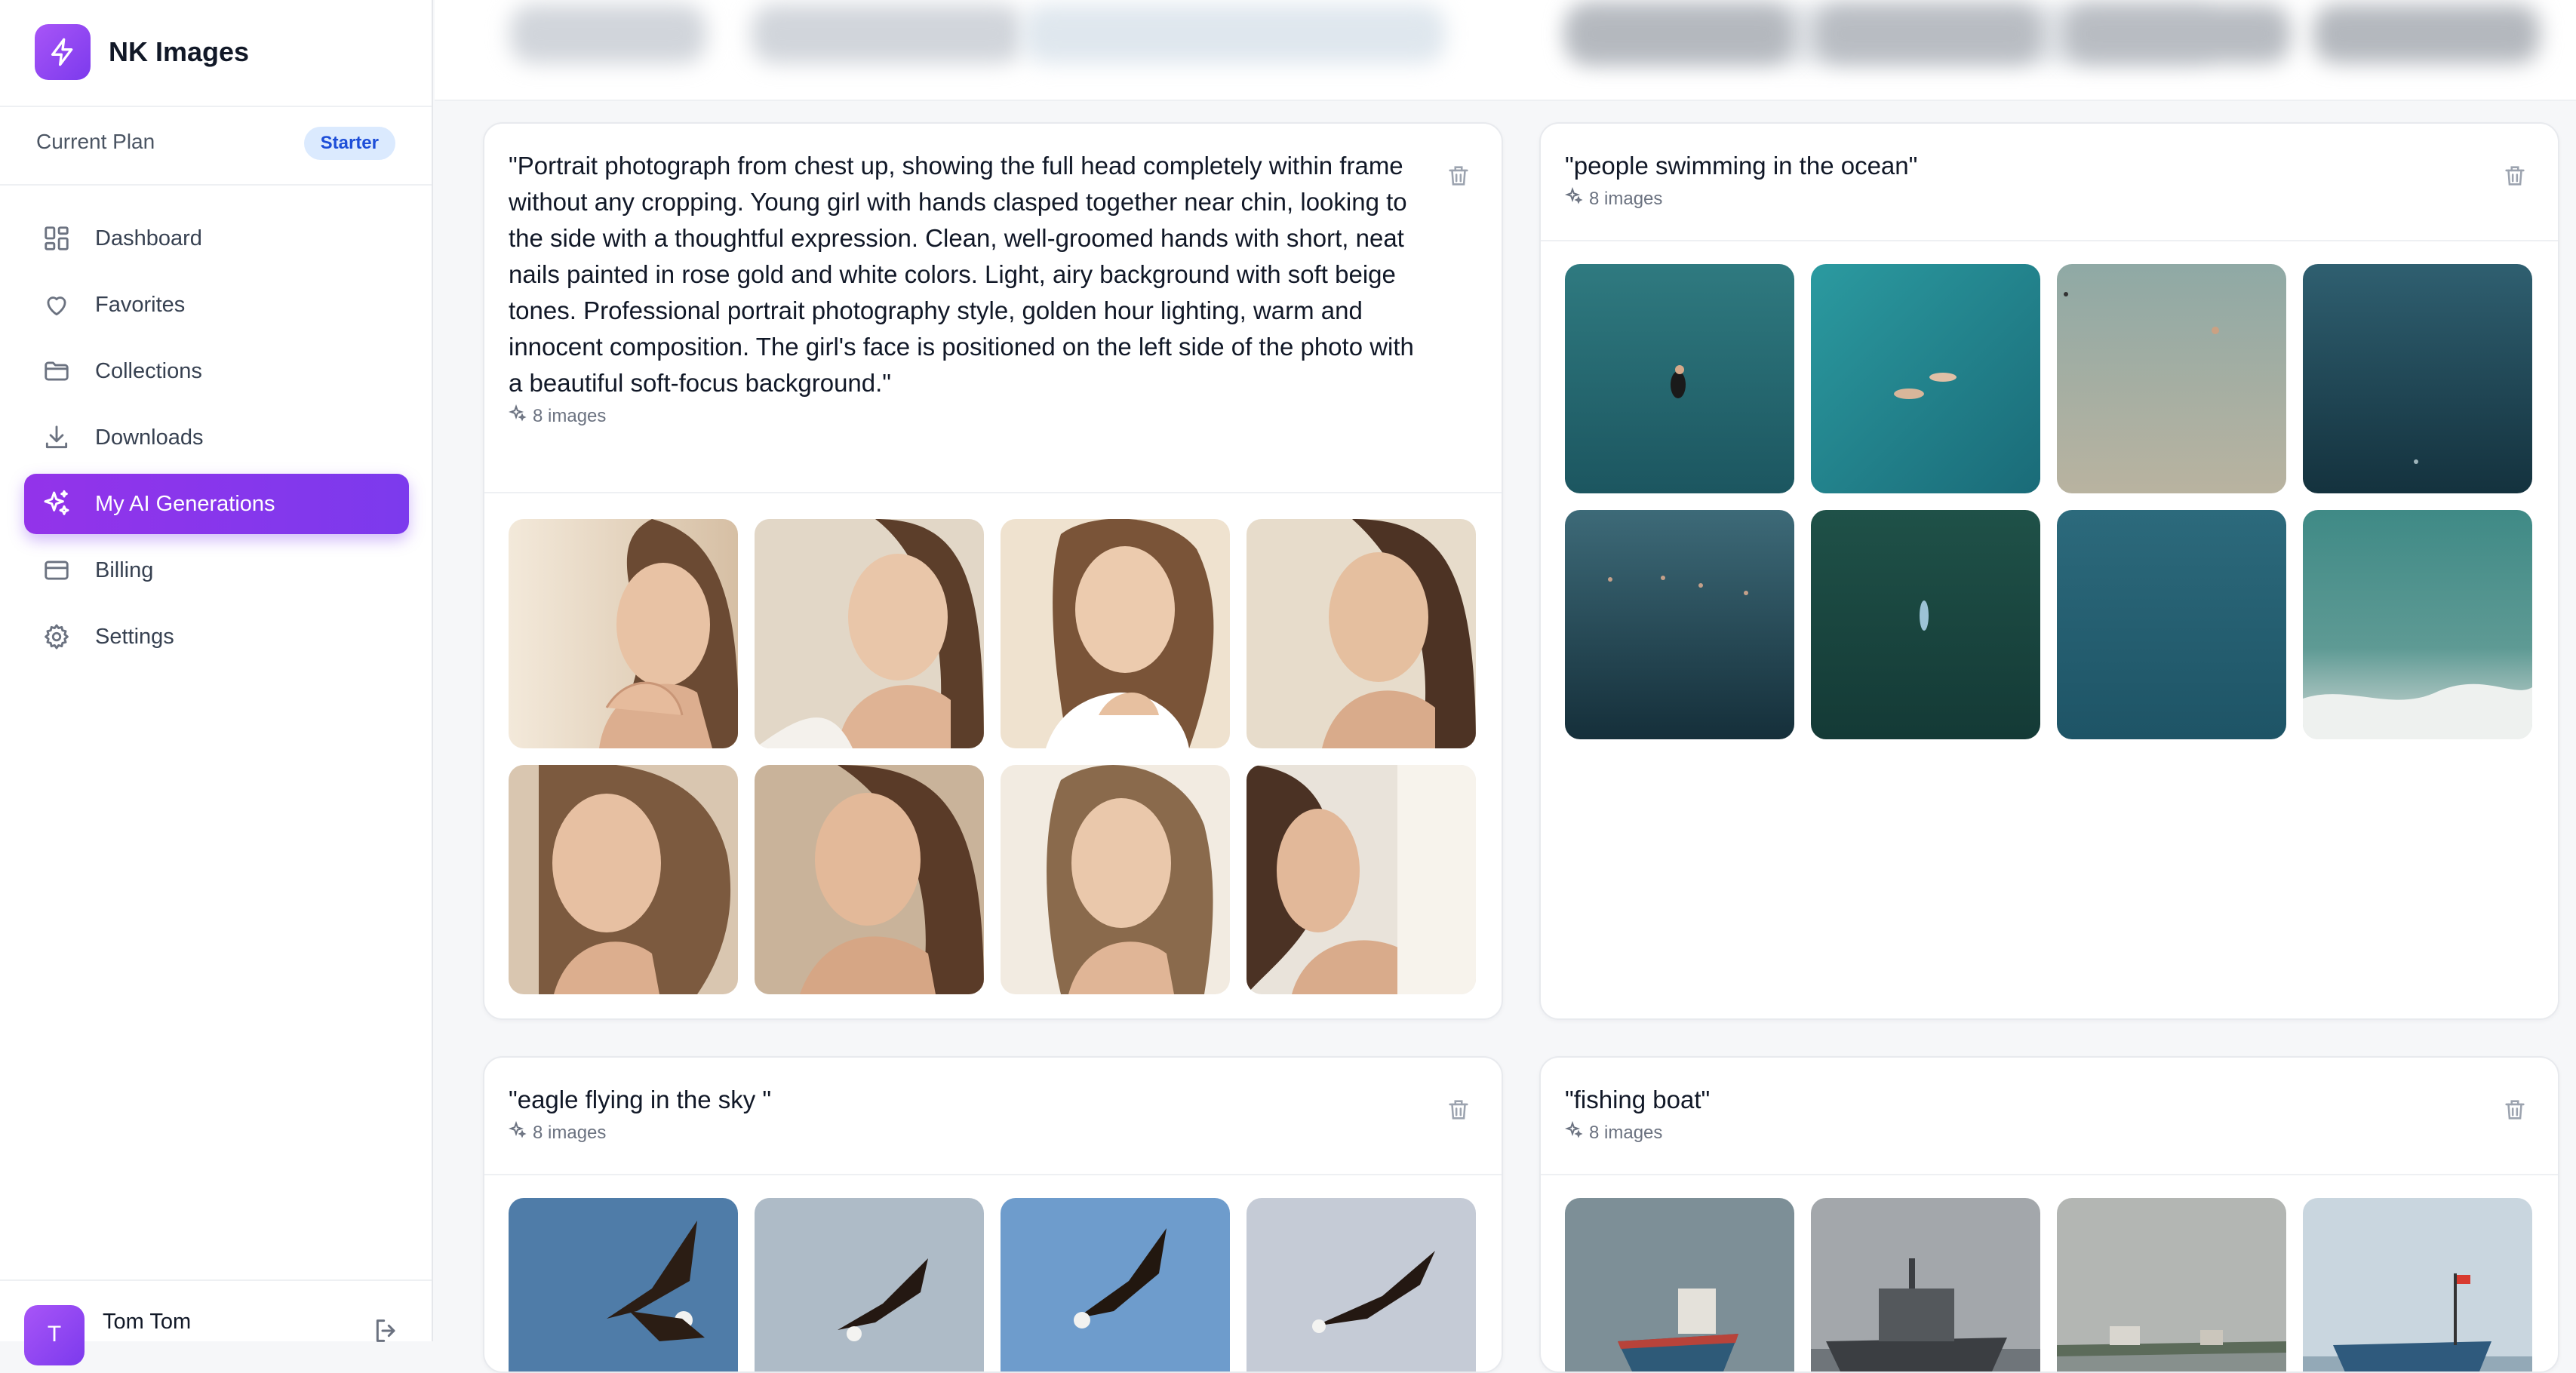 The width and height of the screenshot is (2576, 1373). I want to click on generation-card: "fishing boat" 8 images, so click(2049, 1215).